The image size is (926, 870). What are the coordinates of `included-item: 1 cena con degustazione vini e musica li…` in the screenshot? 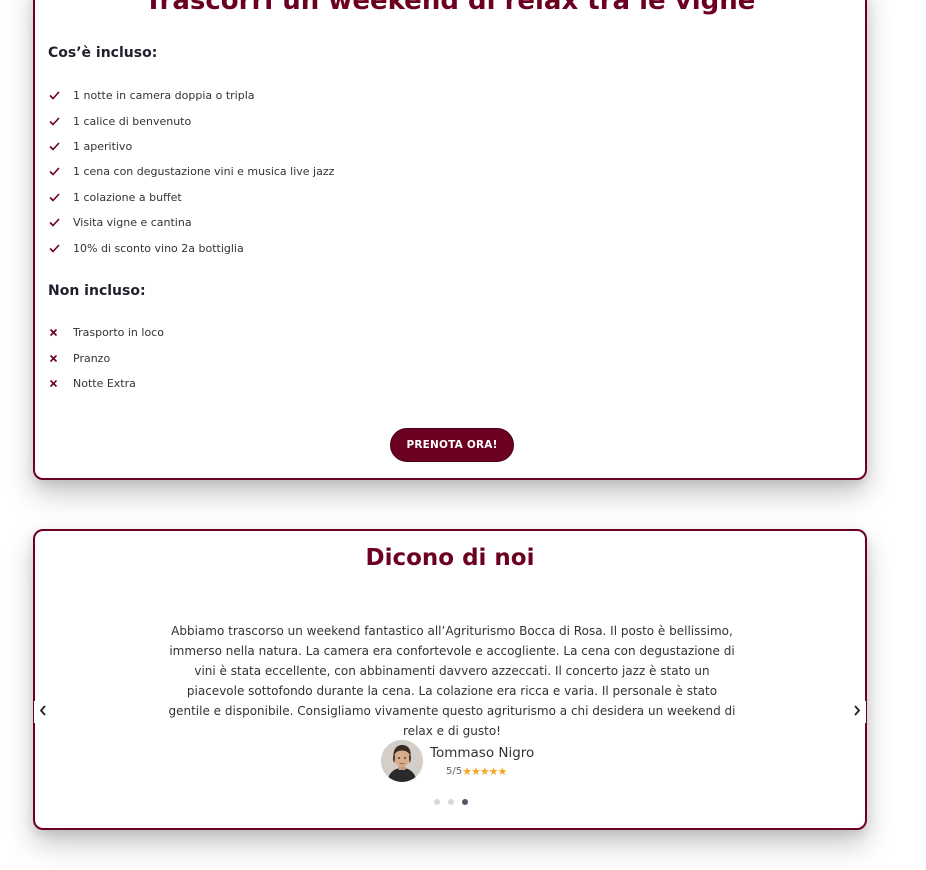 It's located at (191, 171).